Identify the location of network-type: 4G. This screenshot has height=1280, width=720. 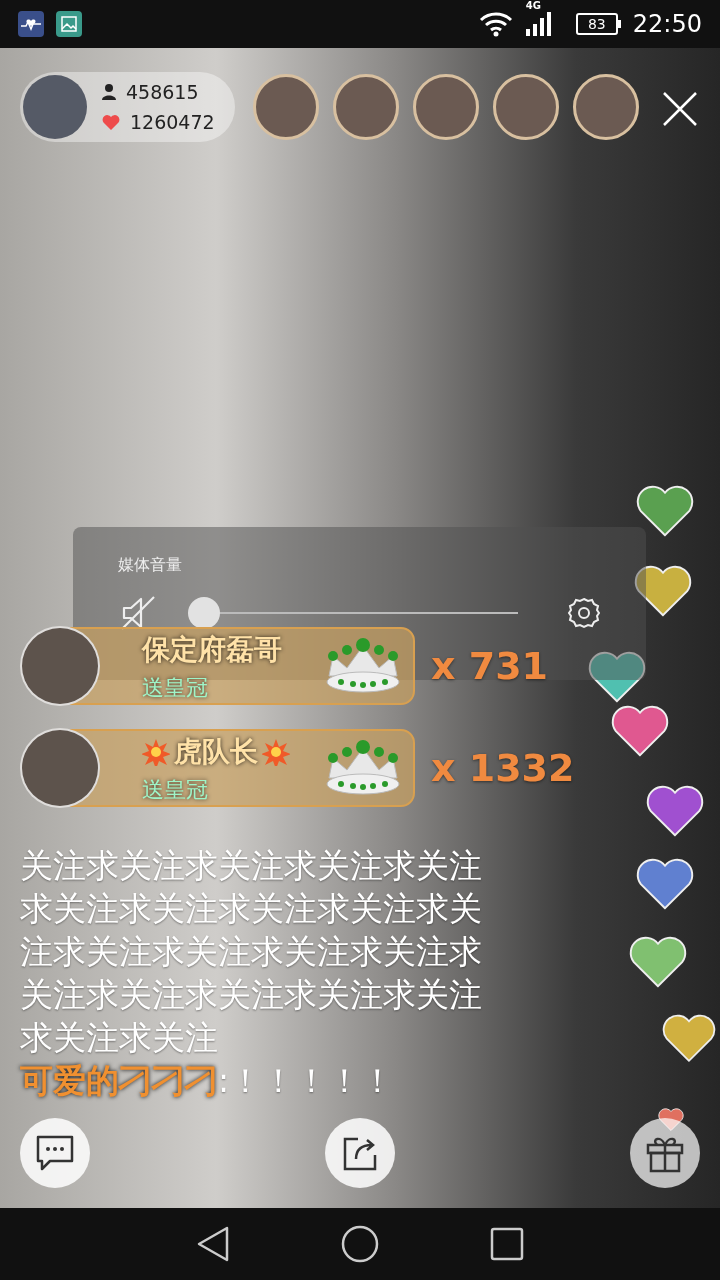
(533, 6).